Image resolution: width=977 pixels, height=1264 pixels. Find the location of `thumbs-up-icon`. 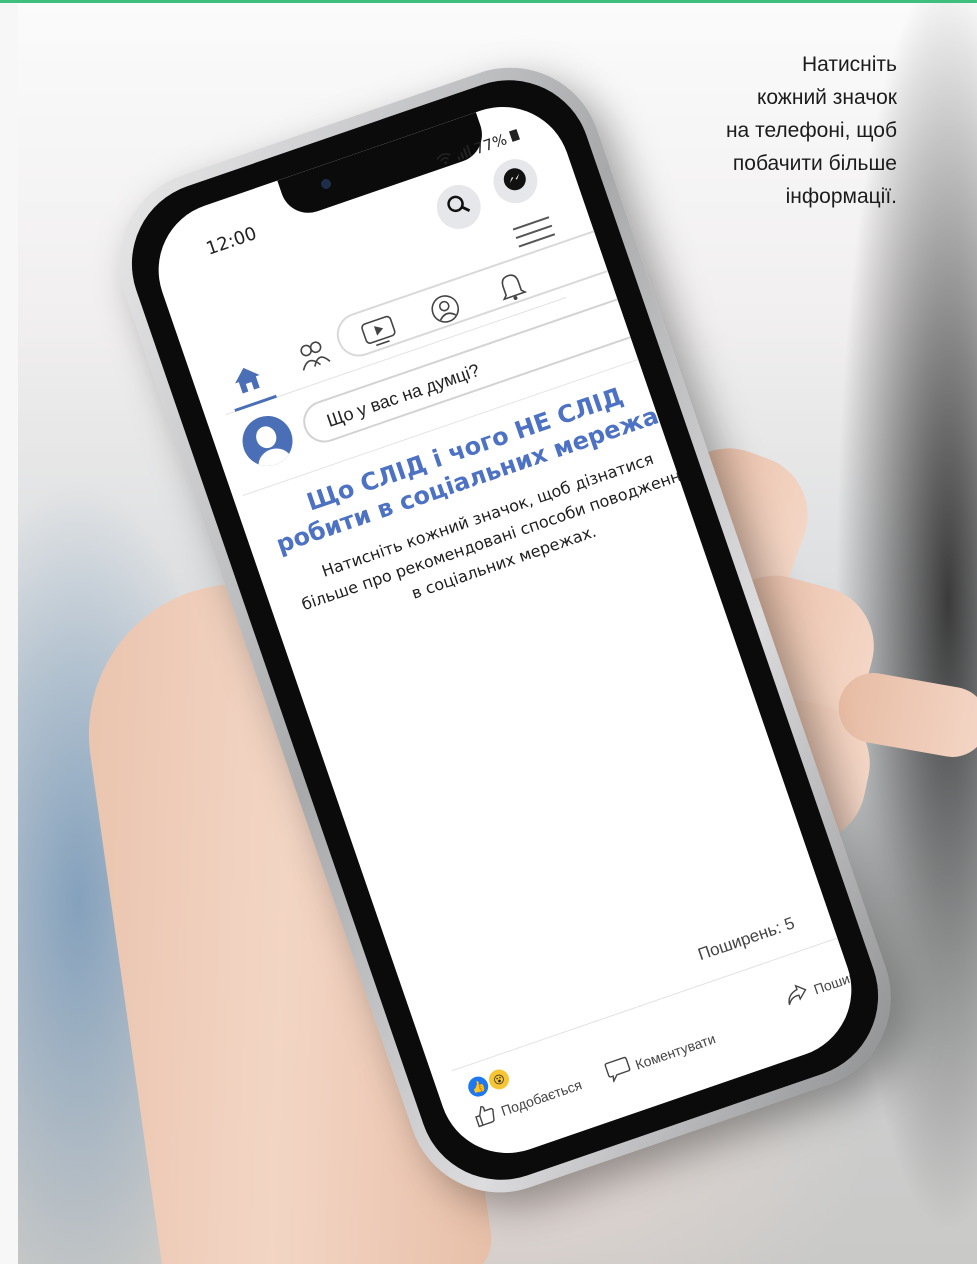

thumbs-up-icon is located at coordinates (485, 1116).